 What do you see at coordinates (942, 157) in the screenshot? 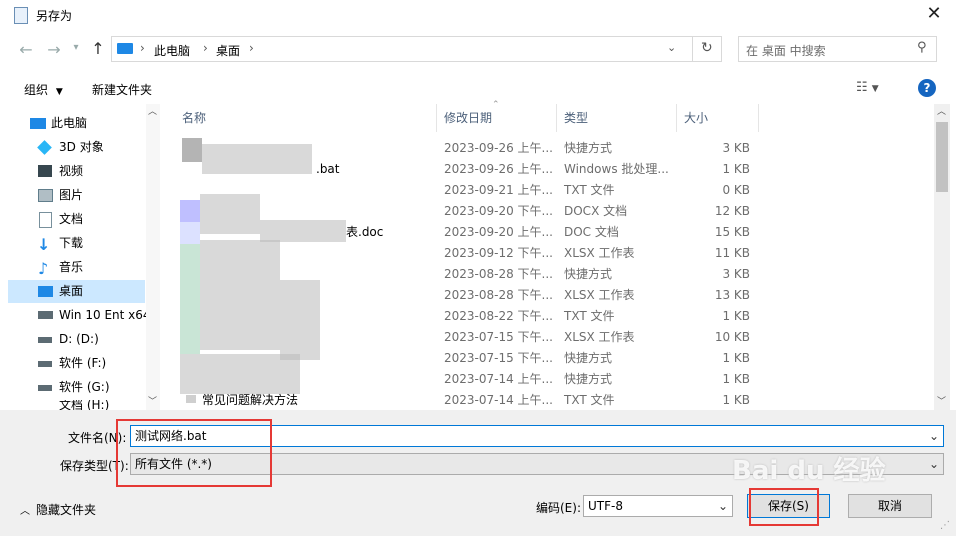
I see `scrollbar-thumb` at bounding box center [942, 157].